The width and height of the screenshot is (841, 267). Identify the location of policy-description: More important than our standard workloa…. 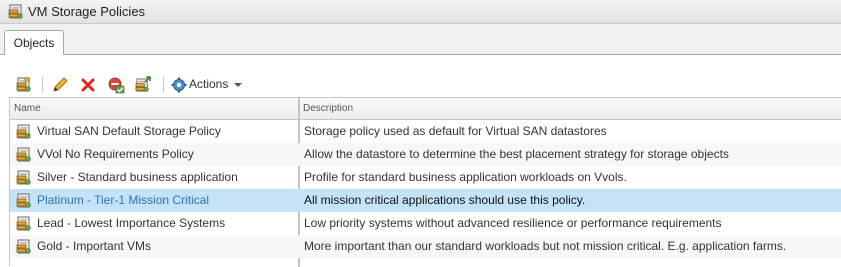
(545, 246).